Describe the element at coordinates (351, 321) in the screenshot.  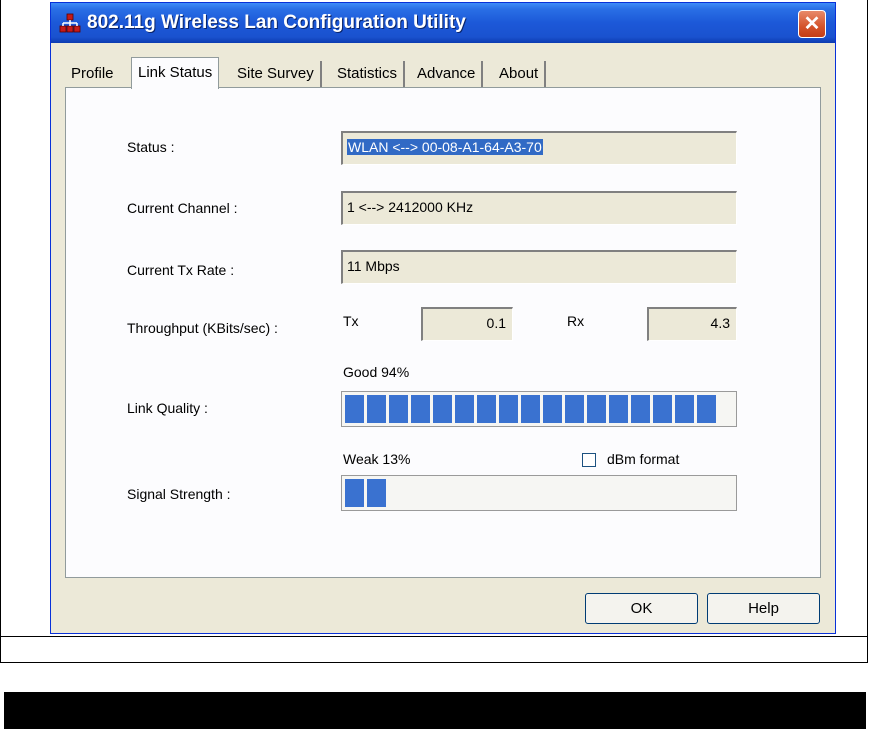
I see `tx-label: Tx` at that location.